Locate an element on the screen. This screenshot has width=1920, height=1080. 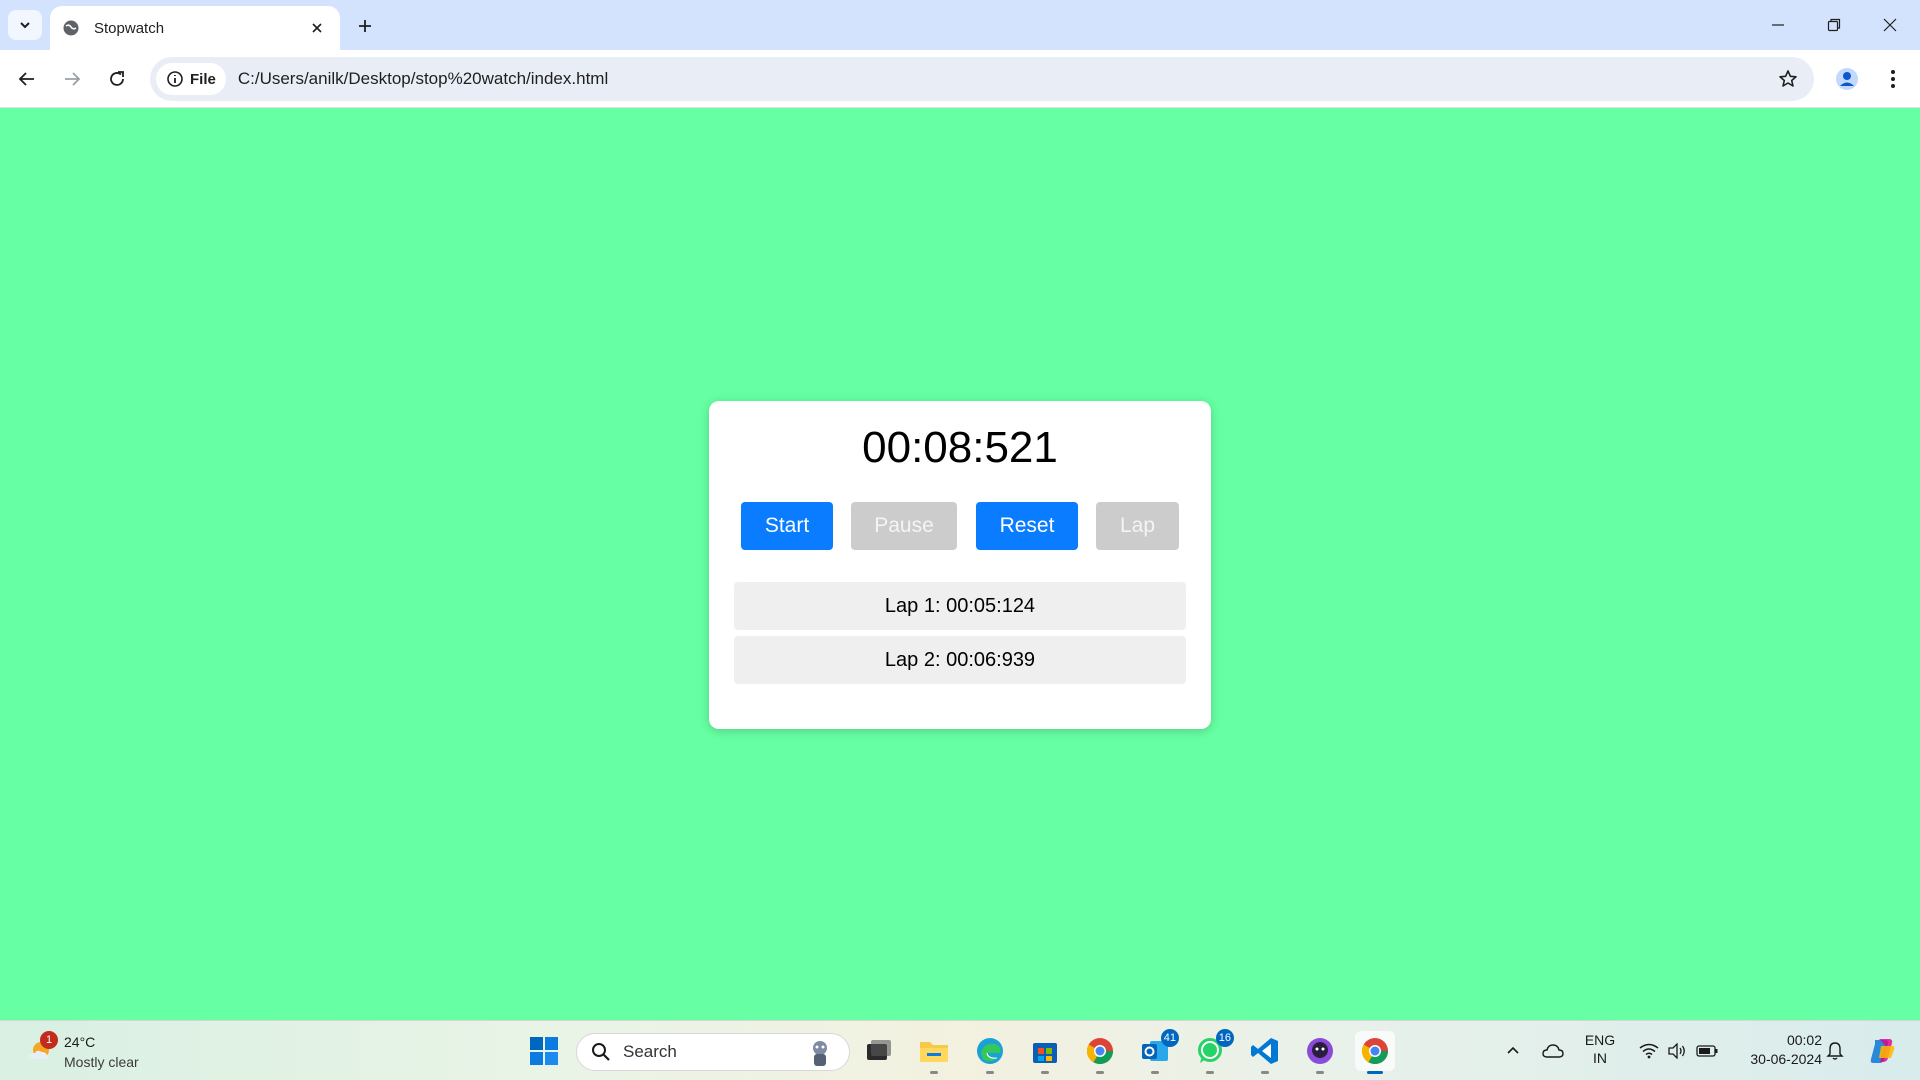
region-code: IN is located at coordinates (1600, 1058).